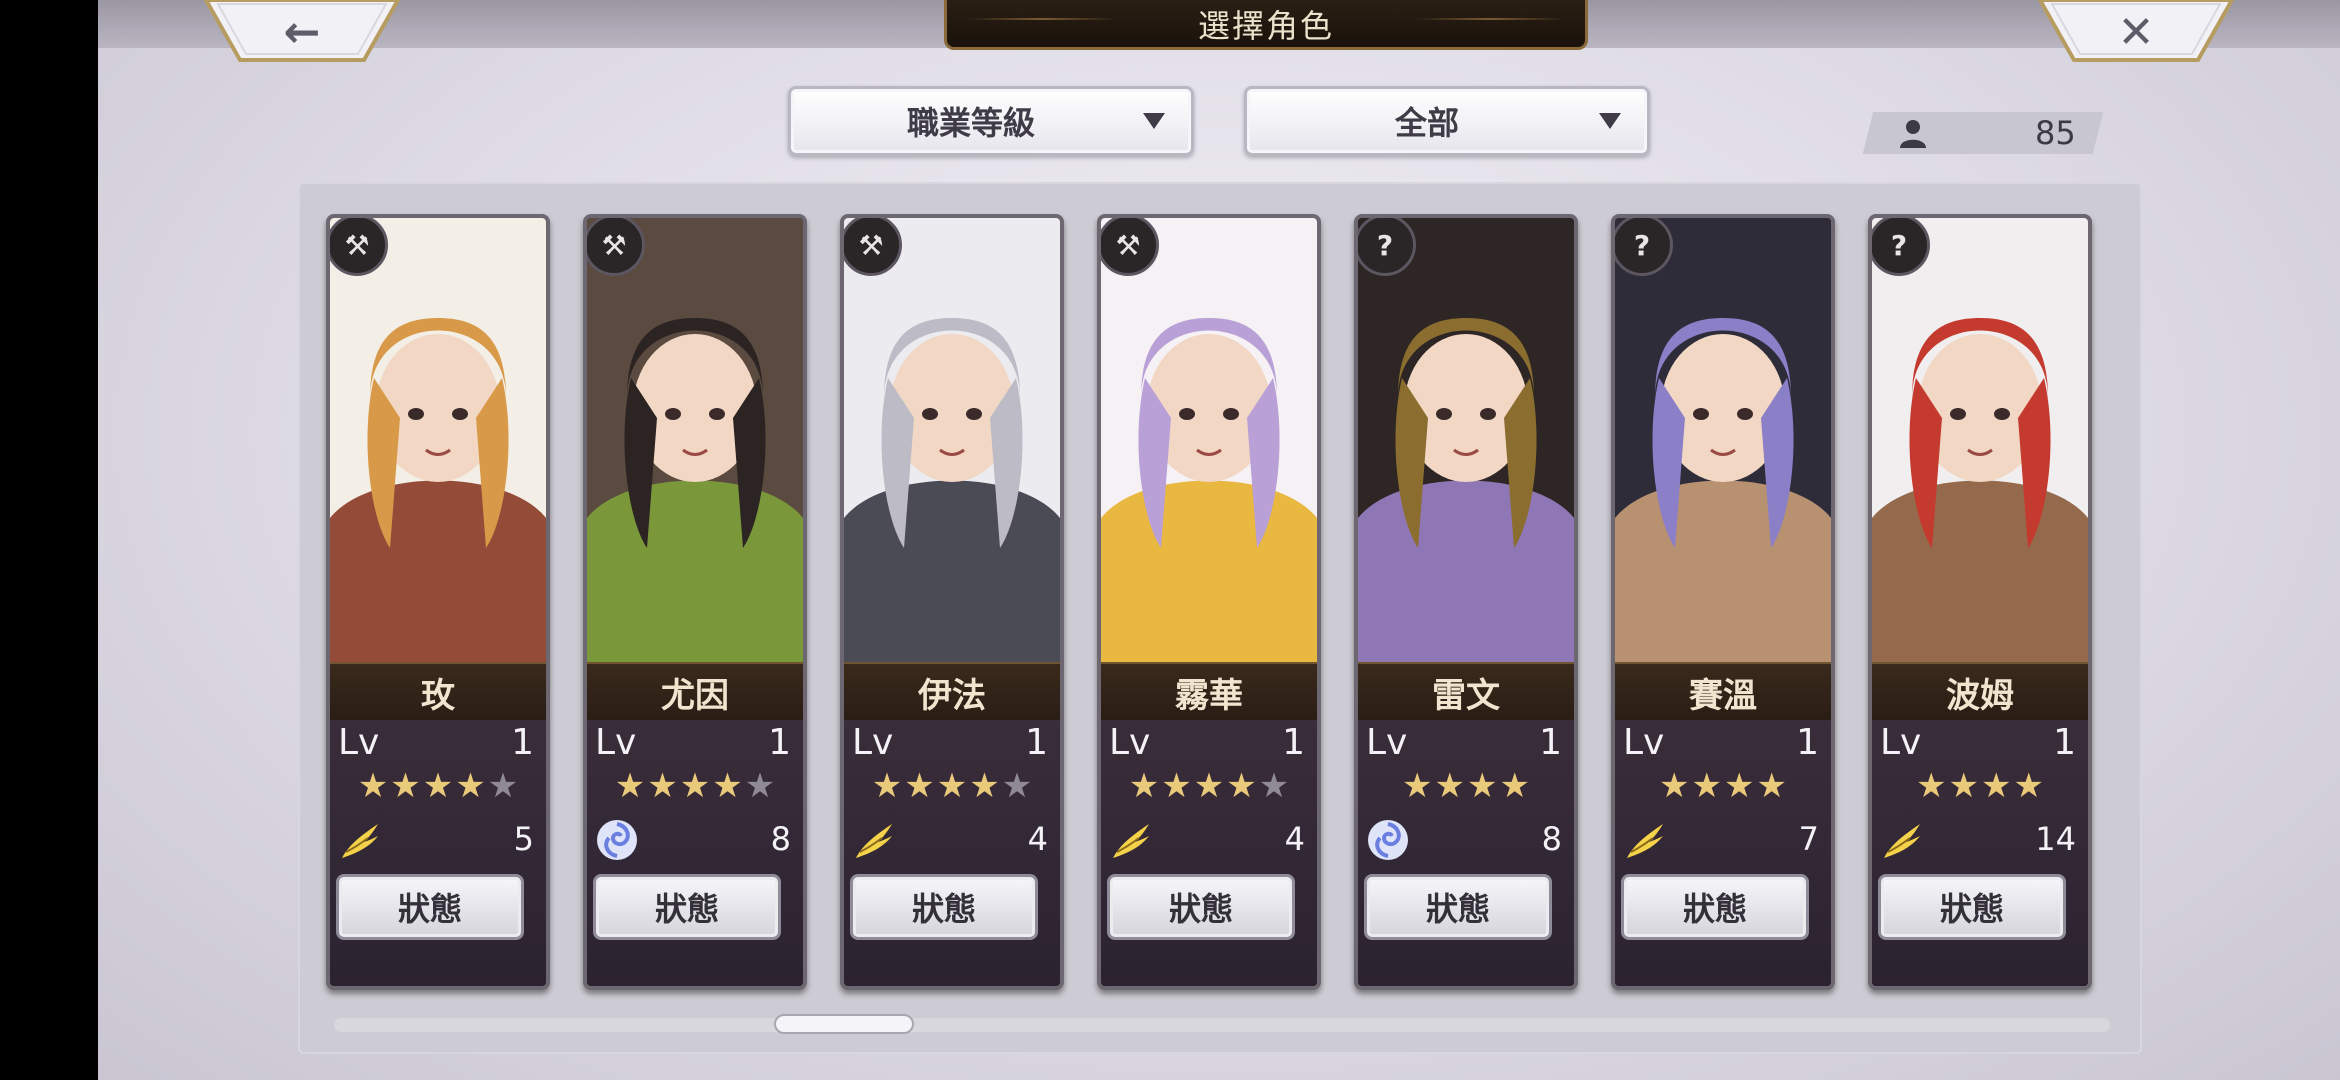  I want to click on character-stats: Lv 1 ★ ★ ★ ★ 8 狀態, so click(1466, 853).